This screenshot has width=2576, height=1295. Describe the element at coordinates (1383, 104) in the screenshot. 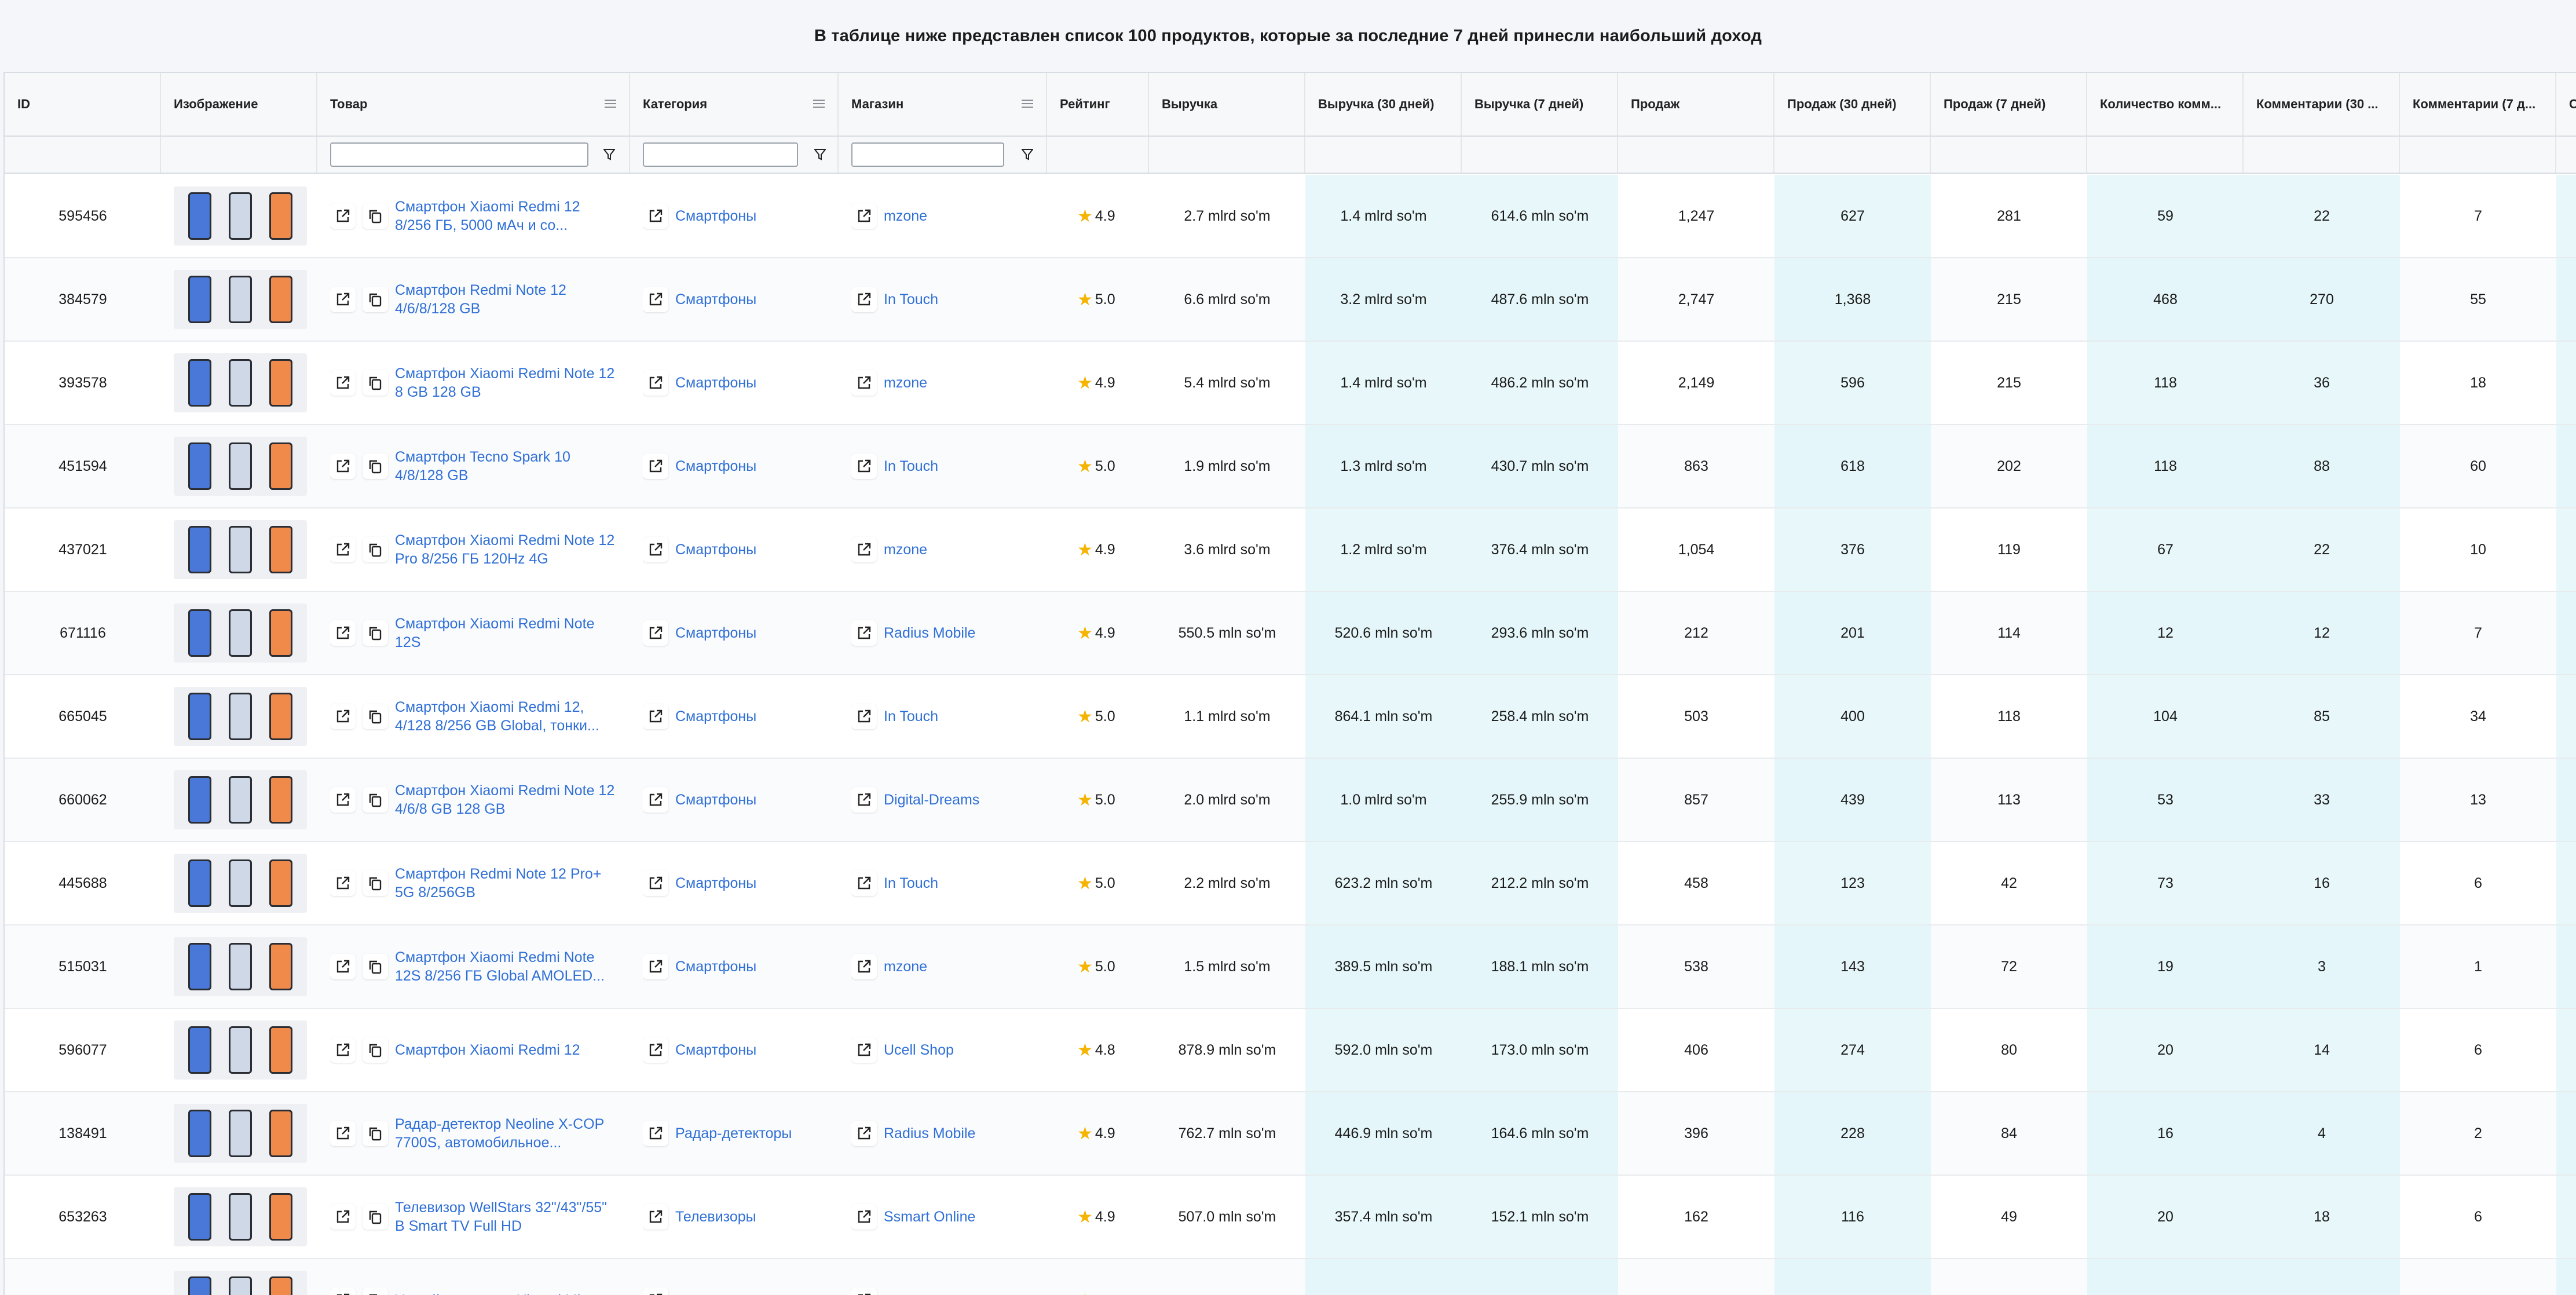

I see `column-header-revenue-30: Выручка (30 дней)` at that location.